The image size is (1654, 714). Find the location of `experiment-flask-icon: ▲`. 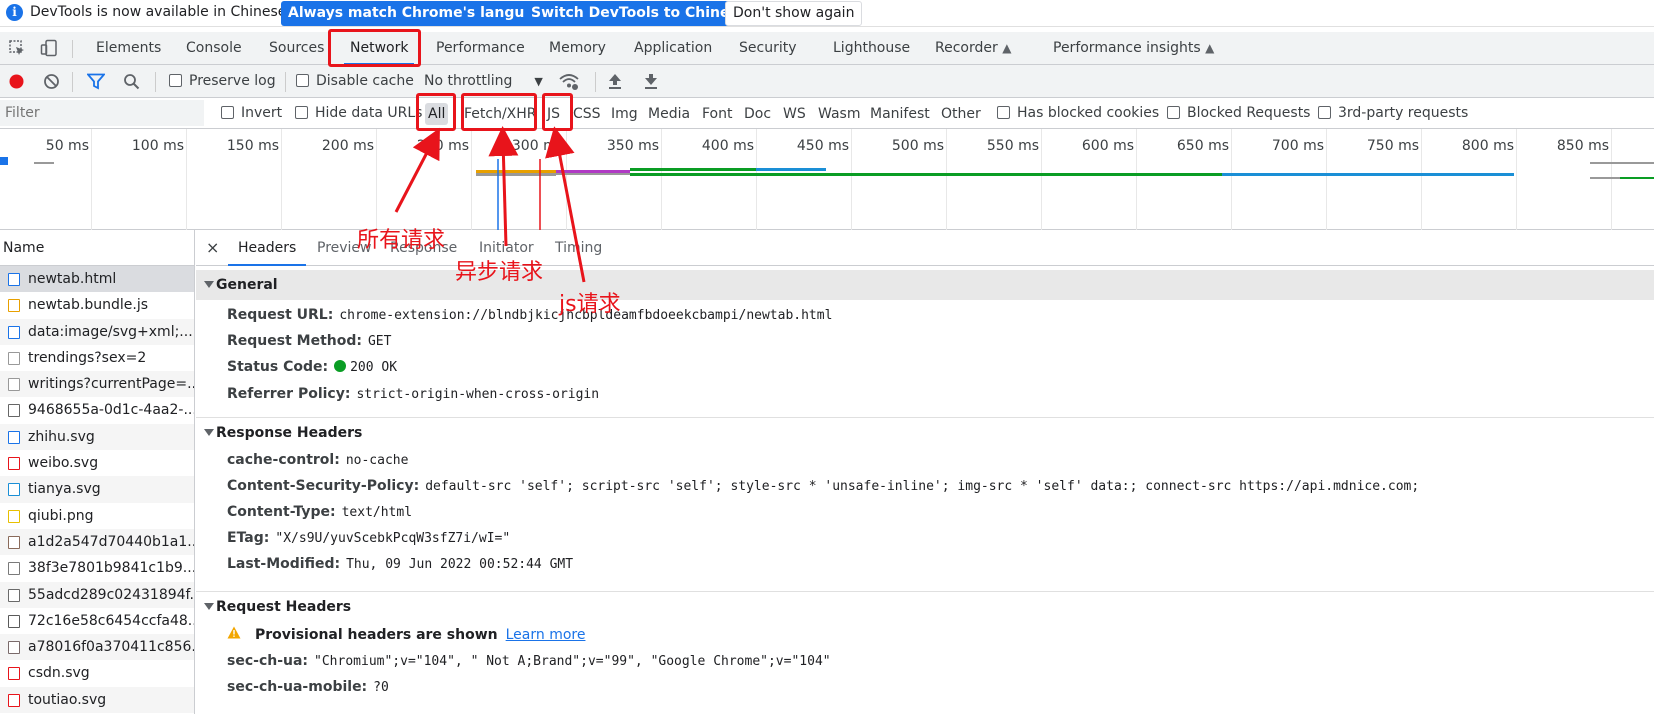

experiment-flask-icon: ▲ is located at coordinates (1007, 48).